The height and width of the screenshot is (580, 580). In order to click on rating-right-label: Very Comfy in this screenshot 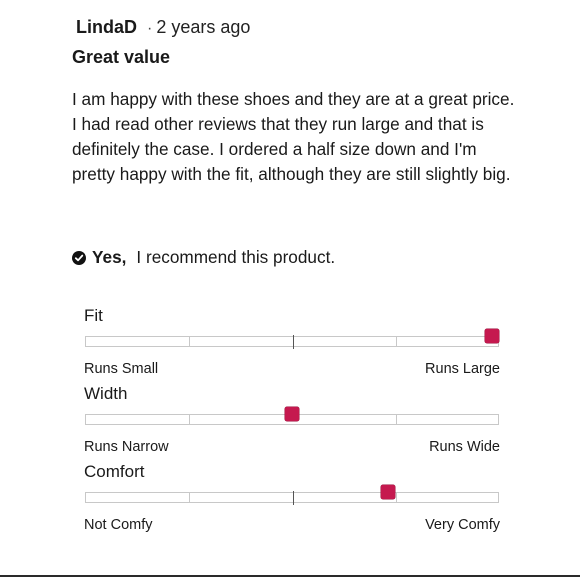, I will do `click(462, 525)`.